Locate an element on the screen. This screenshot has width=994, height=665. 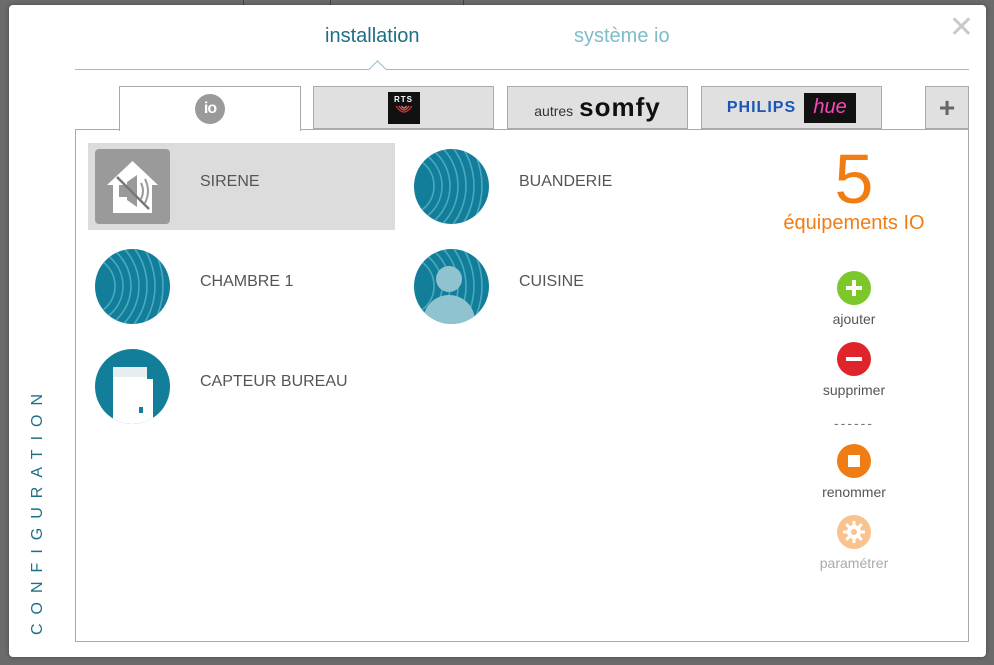
sensor-icon is located at coordinates (132, 386).